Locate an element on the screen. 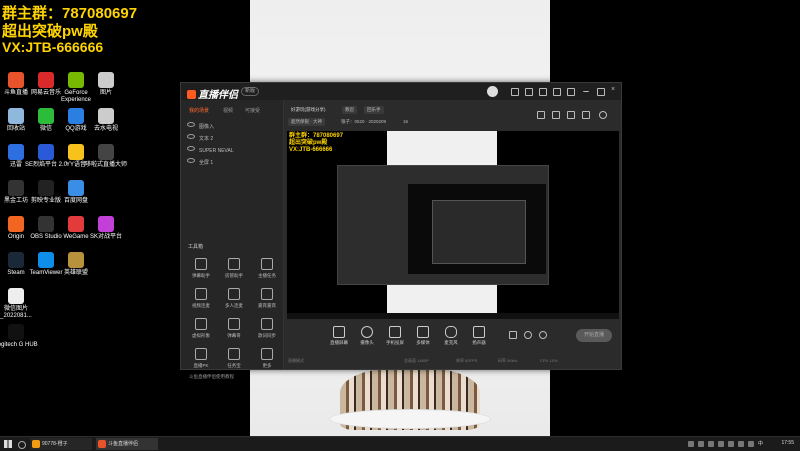  desktop-icon: Logitech G HUB is located at coordinates (20, 336).